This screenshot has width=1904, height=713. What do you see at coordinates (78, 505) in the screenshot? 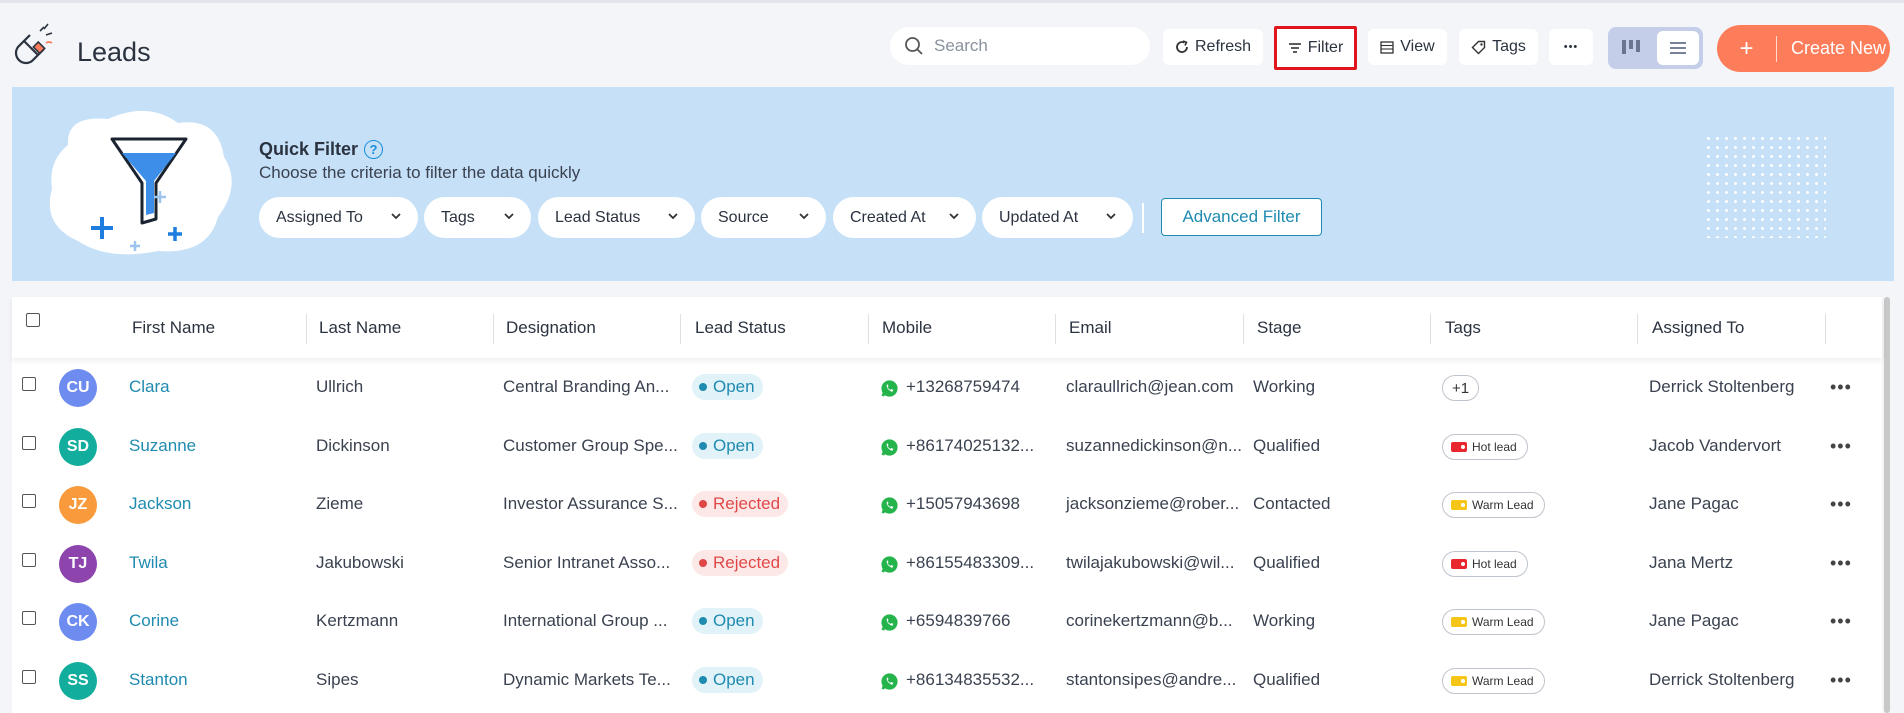
I see `avatar: JZ` at bounding box center [78, 505].